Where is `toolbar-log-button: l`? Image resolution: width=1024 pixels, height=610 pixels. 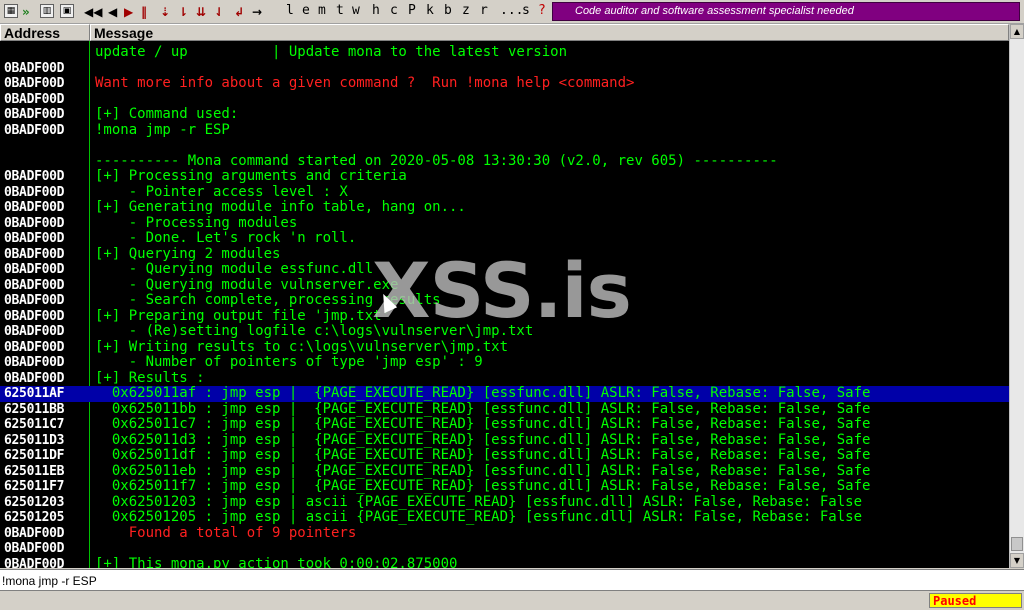
toolbar-log-button: l is located at coordinates (290, 10).